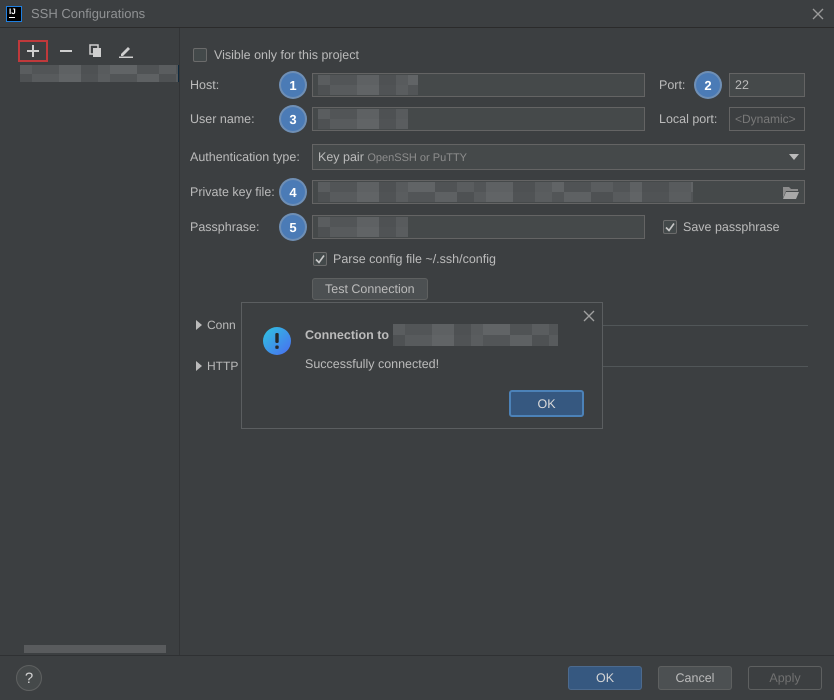  I want to click on horizontal-scrollbar, so click(95, 649).